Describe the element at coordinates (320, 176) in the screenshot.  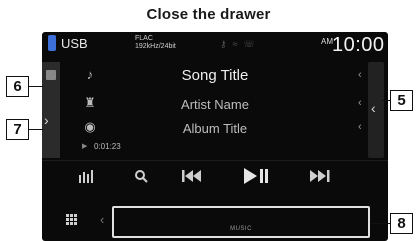
I see `next-icon` at that location.